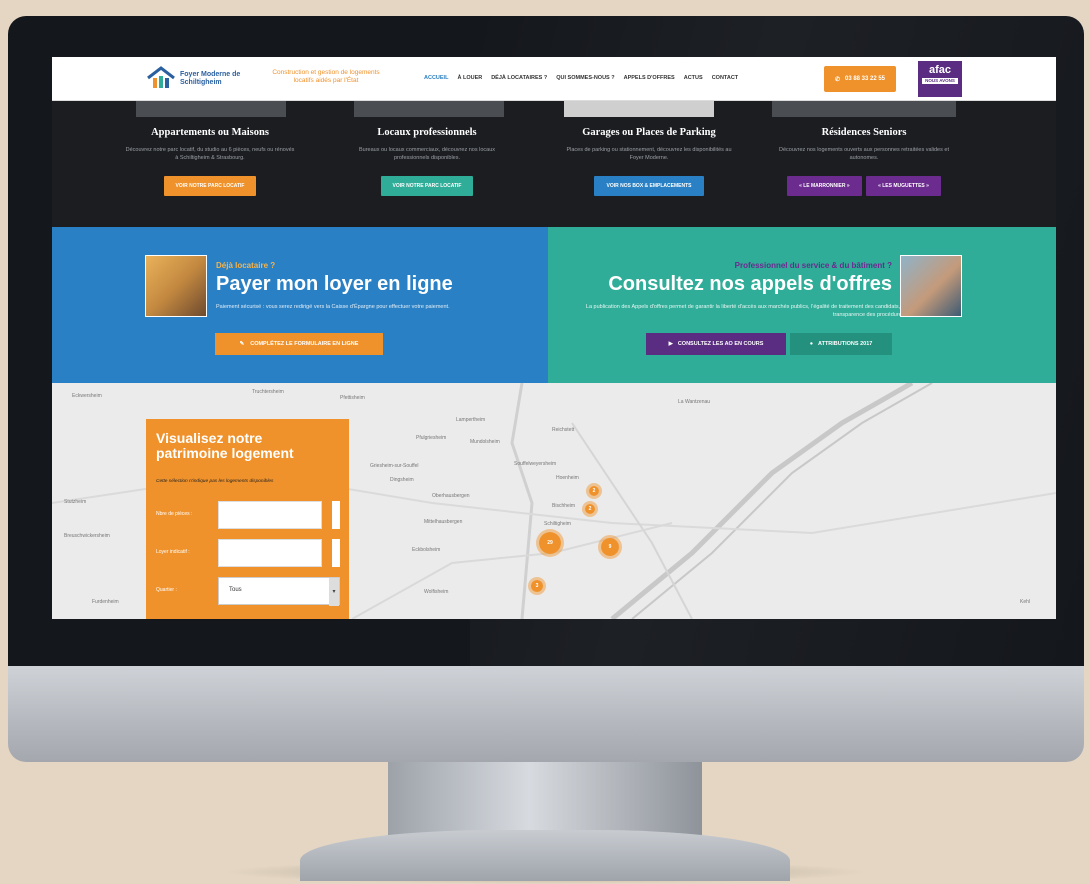 The height and width of the screenshot is (884, 1090). Describe the element at coordinates (563, 430) in the screenshot. I see `map-label: Reichstett` at that location.